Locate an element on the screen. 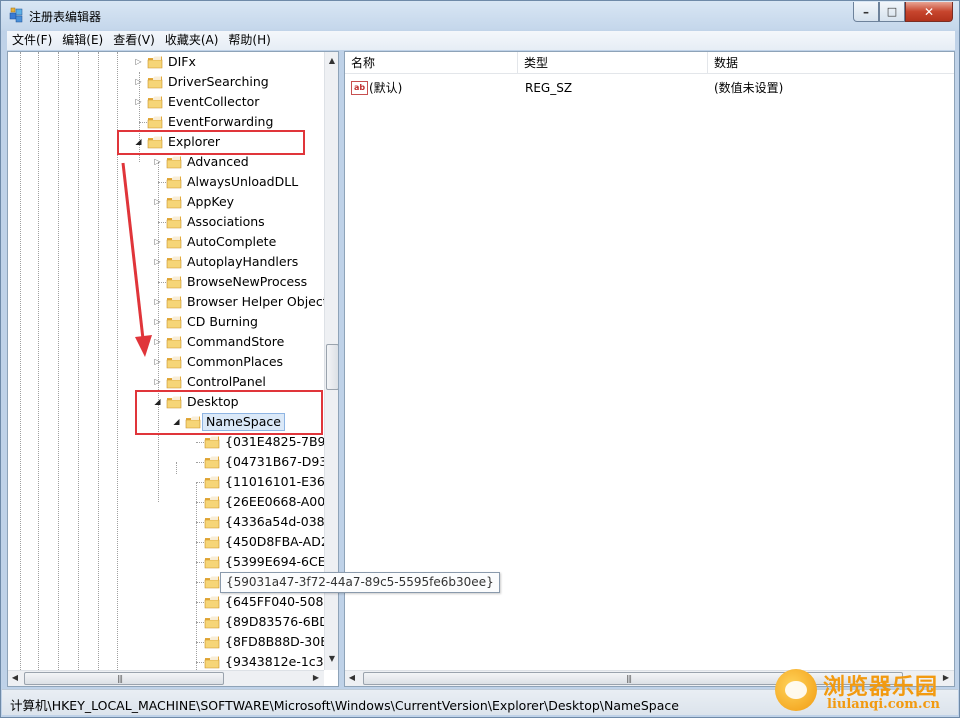 The image size is (960, 718). tree-item: ▷ CommonPlaces is located at coordinates (166, 362).